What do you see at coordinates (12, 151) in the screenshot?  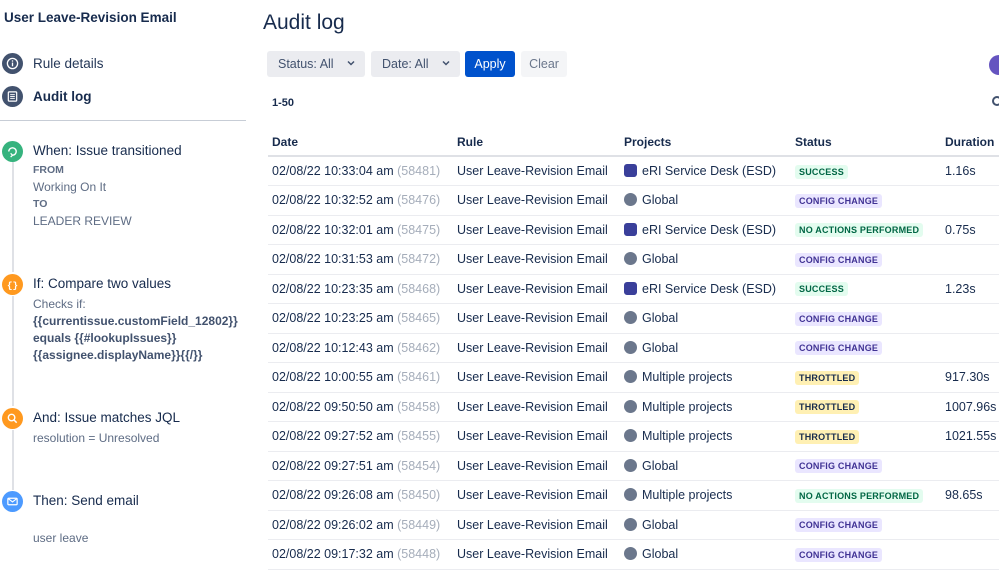 I see `transition-icon` at bounding box center [12, 151].